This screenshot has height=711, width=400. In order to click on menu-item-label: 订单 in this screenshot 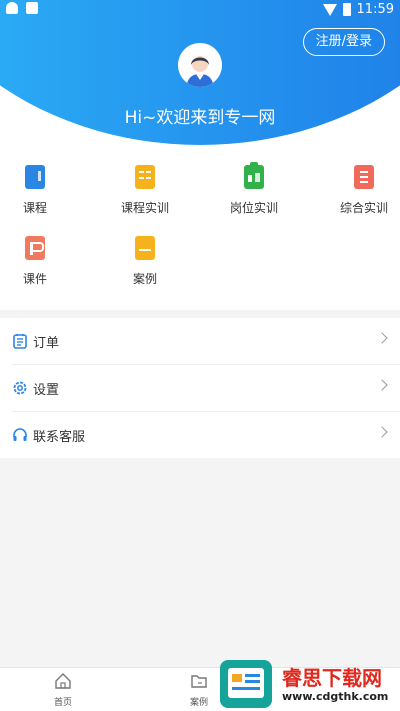, I will do `click(46, 343)`.